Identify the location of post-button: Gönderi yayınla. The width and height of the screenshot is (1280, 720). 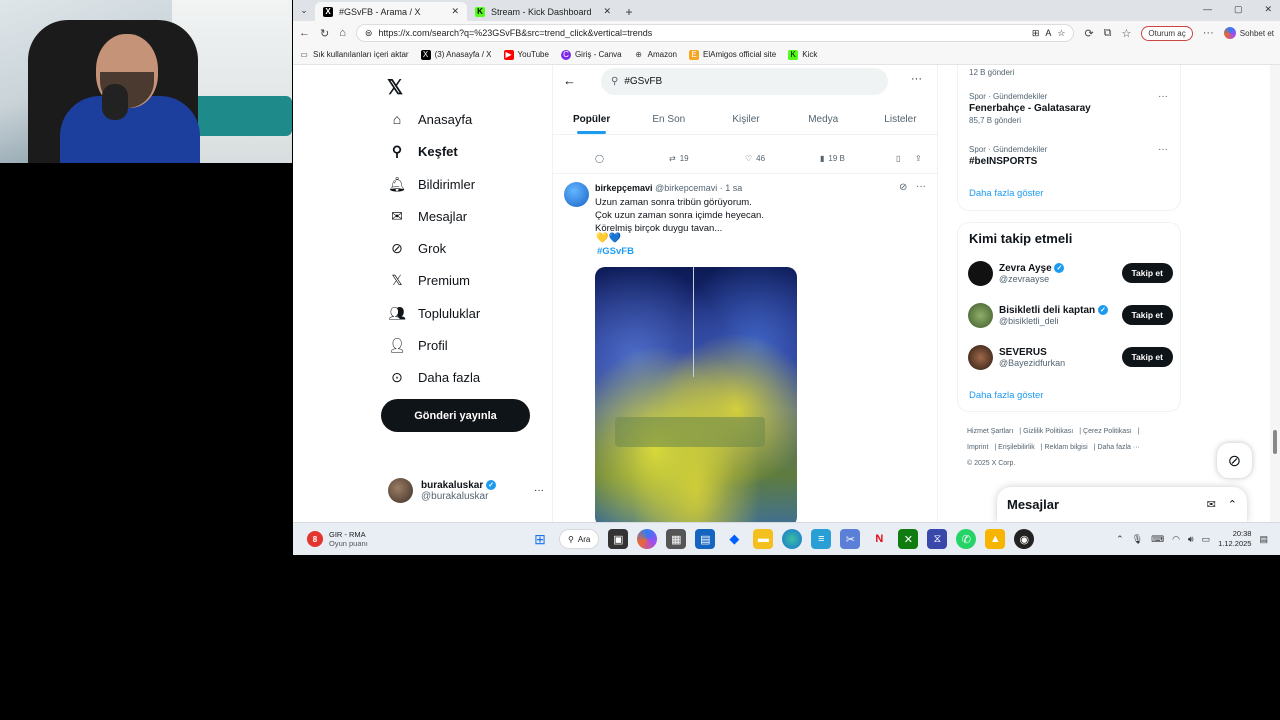
(455, 415).